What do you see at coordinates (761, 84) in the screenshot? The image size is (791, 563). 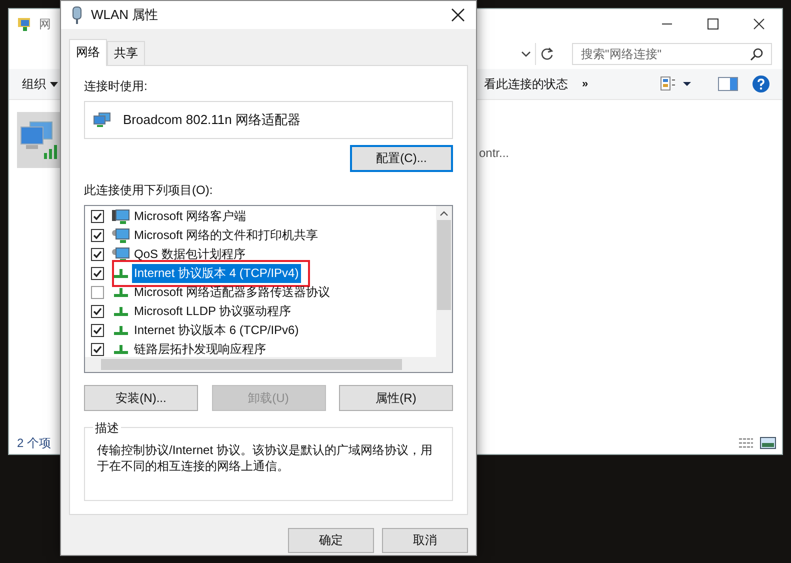 I see `help-icon` at bounding box center [761, 84].